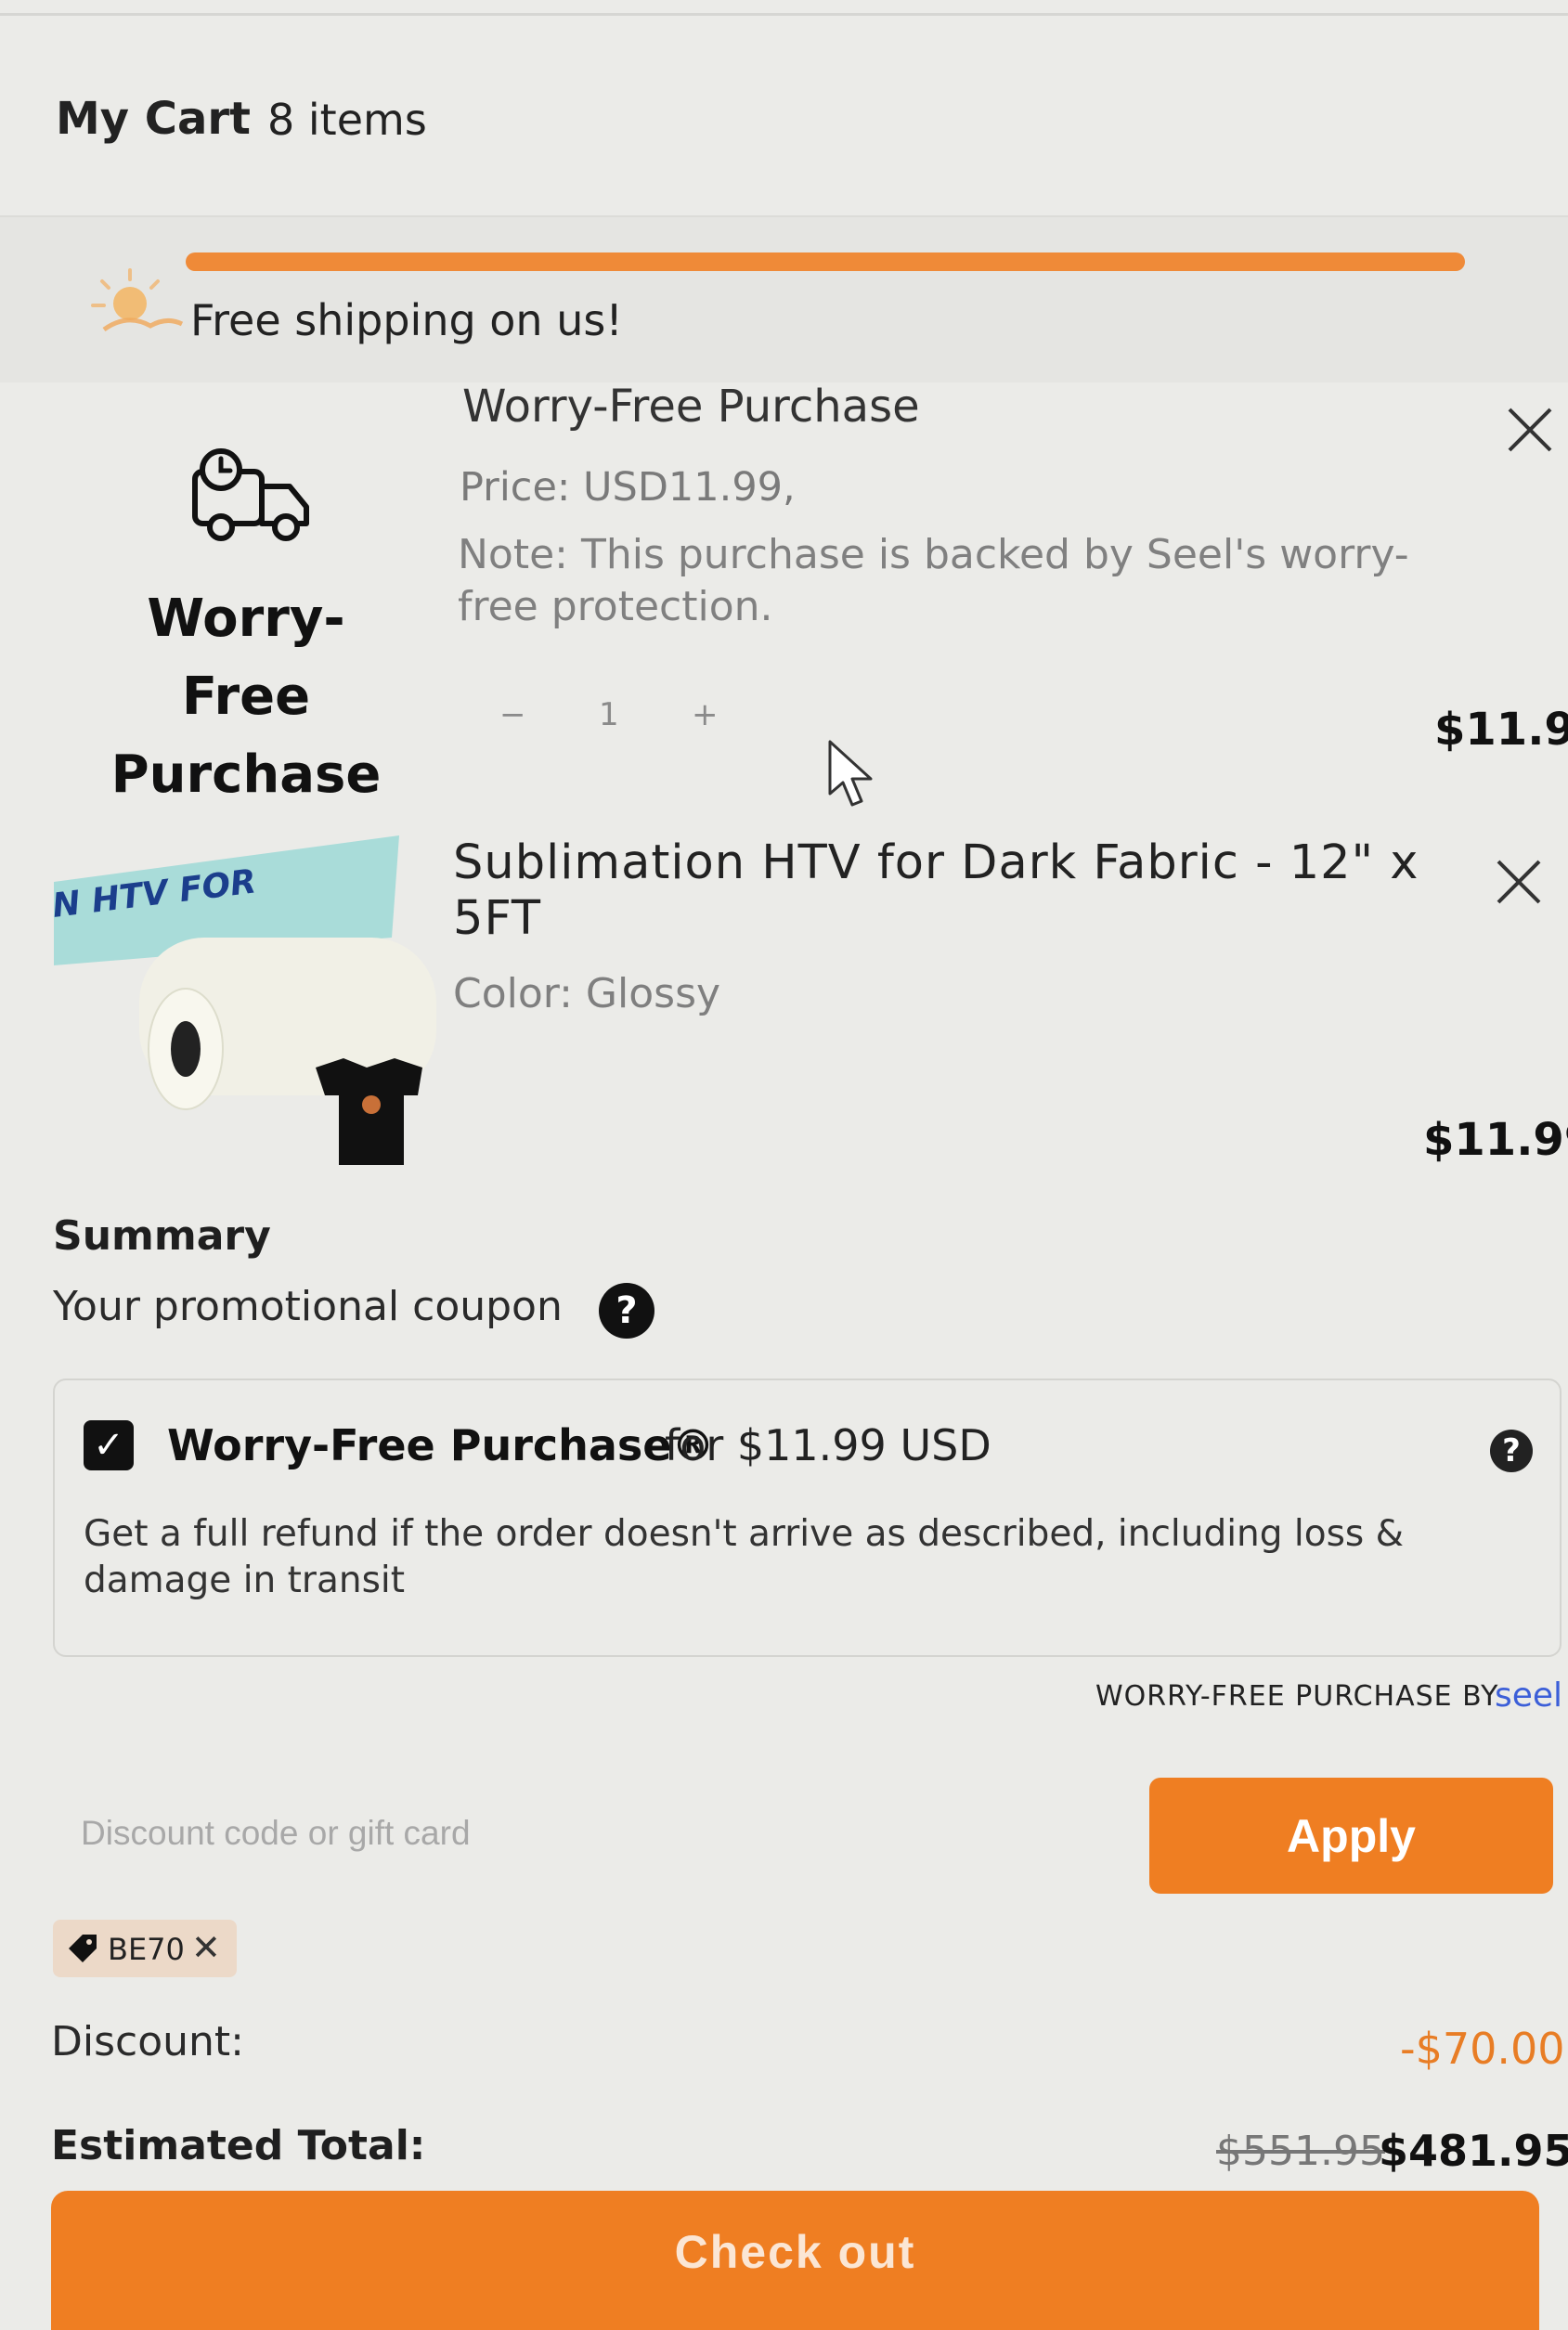  What do you see at coordinates (153, 119) in the screenshot?
I see `cart-title: My Cart` at bounding box center [153, 119].